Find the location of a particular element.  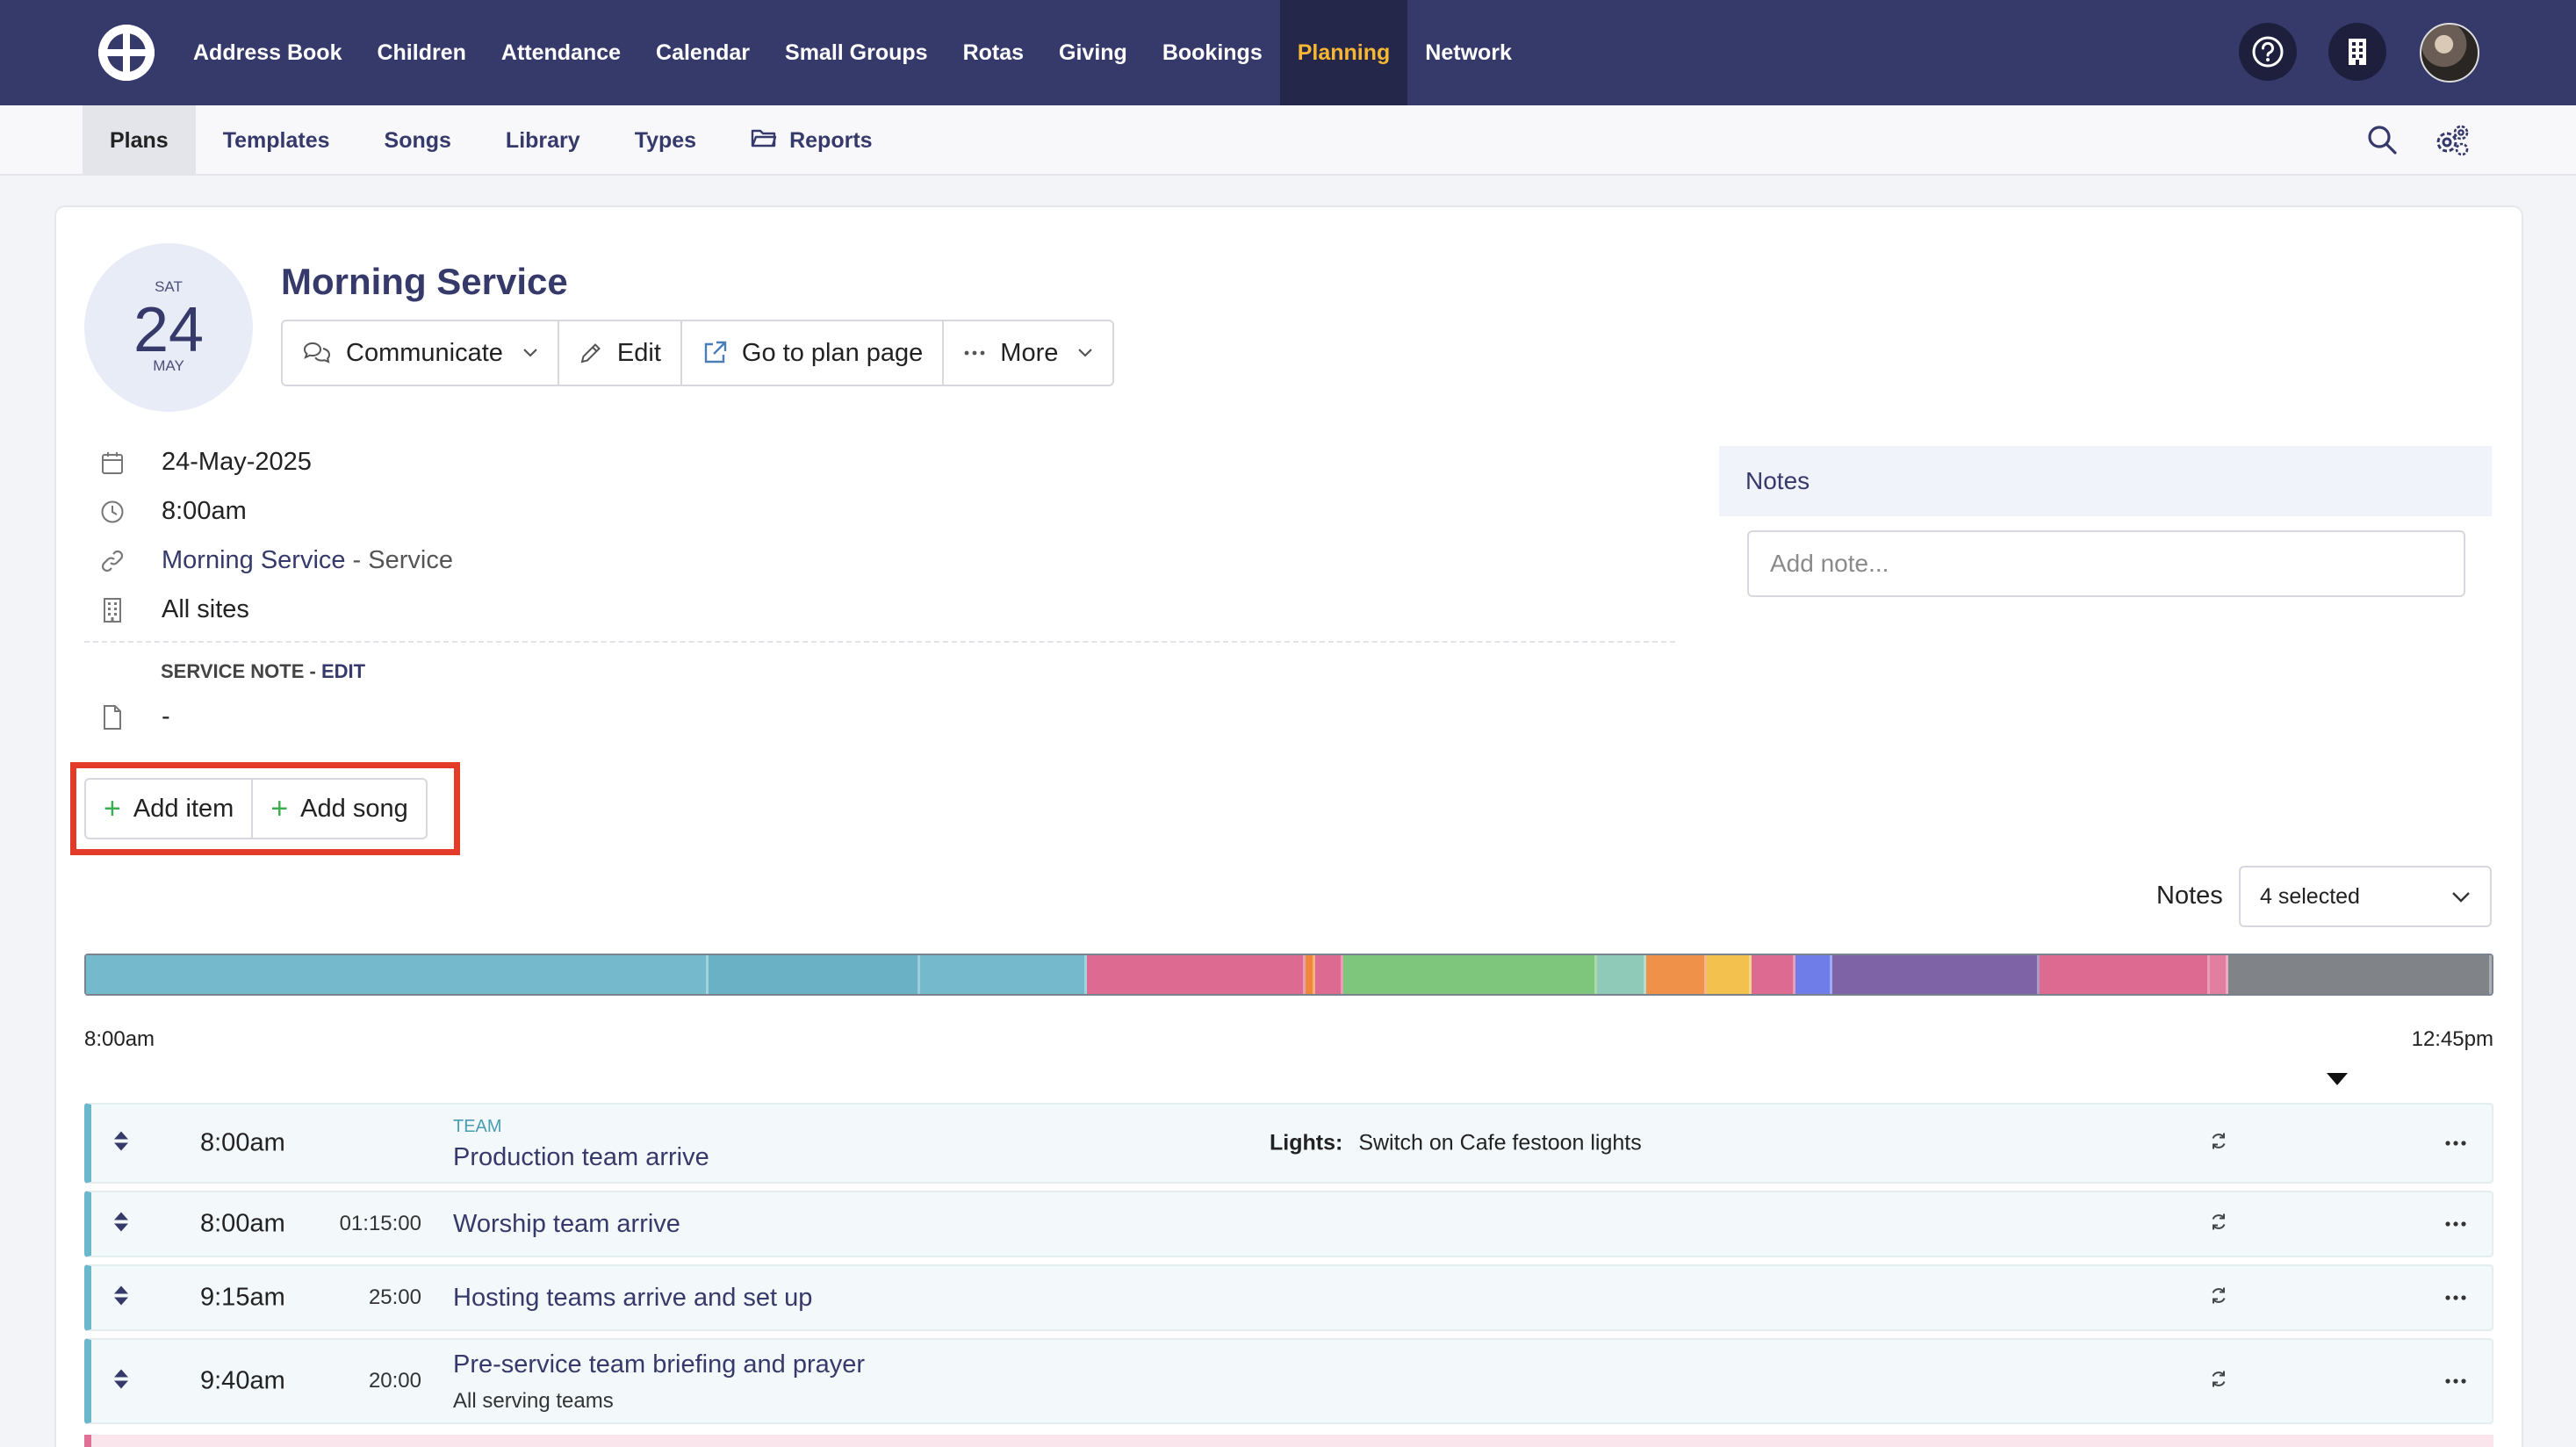

add-item-button: + Add item is located at coordinates (170, 809).